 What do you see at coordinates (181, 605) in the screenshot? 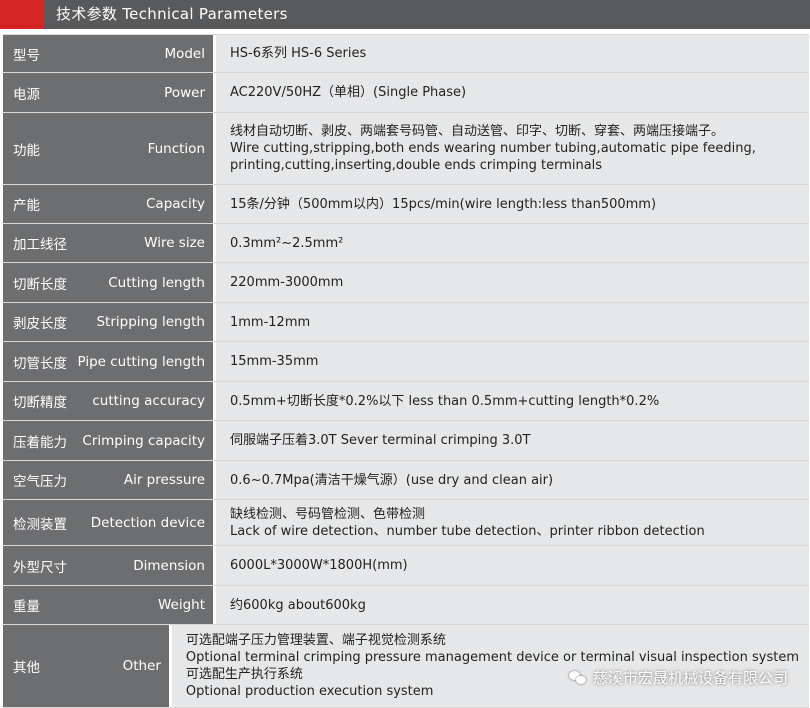
I see `label-en: Weight` at bounding box center [181, 605].